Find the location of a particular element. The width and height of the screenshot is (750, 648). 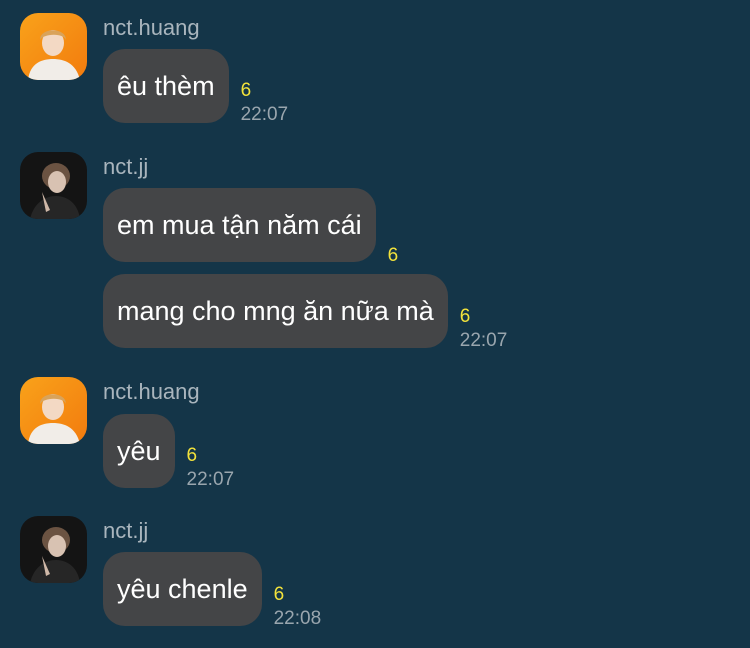

message-row: mang cho mng ăn nữa mà 6 22:07 is located at coordinates (321, 312).